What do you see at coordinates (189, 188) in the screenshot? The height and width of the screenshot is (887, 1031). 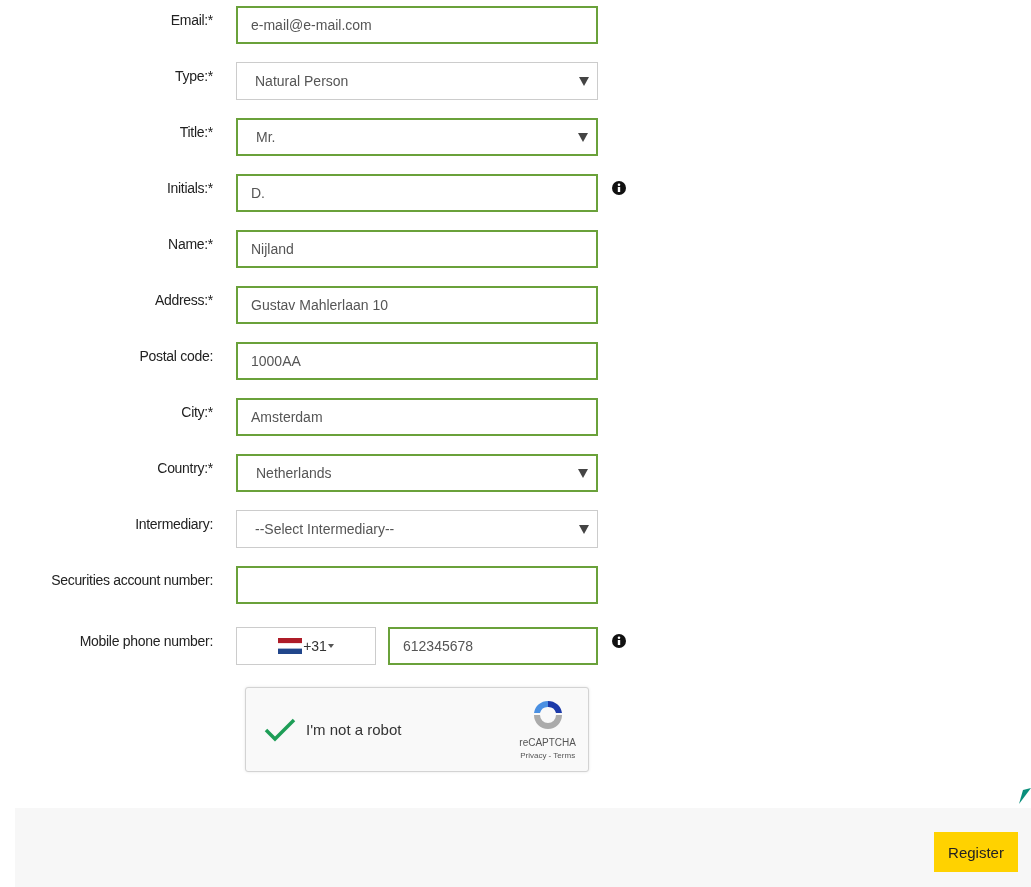 I see `field-label: Initials:*` at bounding box center [189, 188].